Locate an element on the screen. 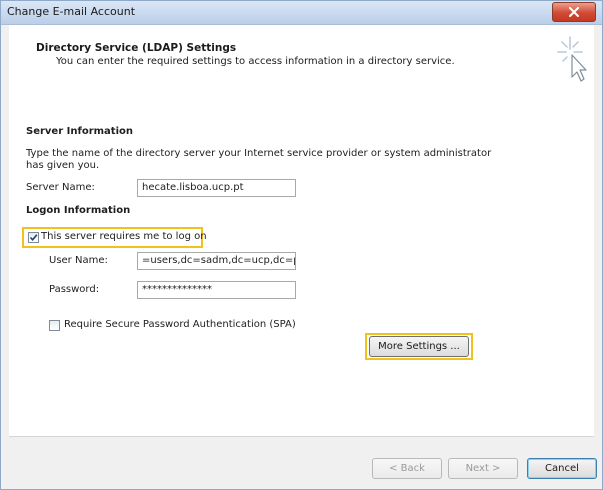 This screenshot has height=490, width=603. close-button is located at coordinates (574, 12).